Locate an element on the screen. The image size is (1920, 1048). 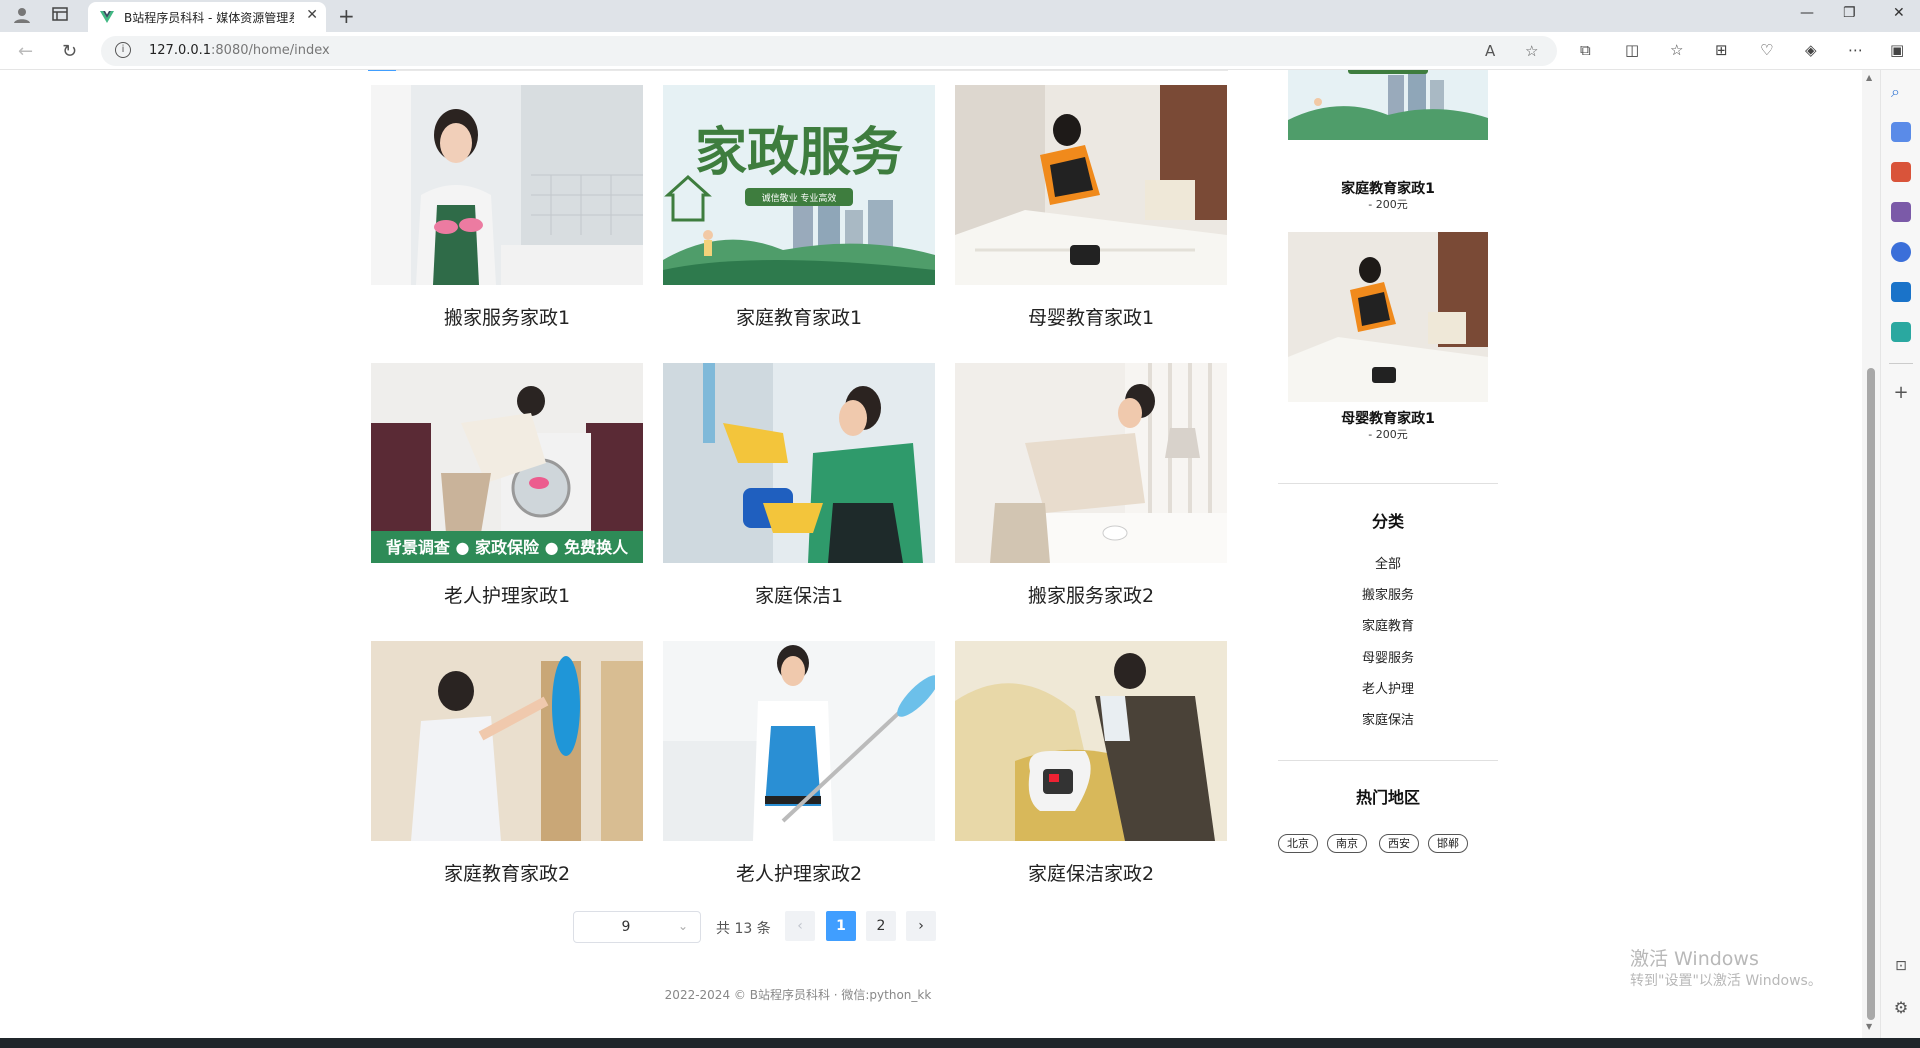
extensions-icon: ⧉ is located at coordinates (1585, 50).